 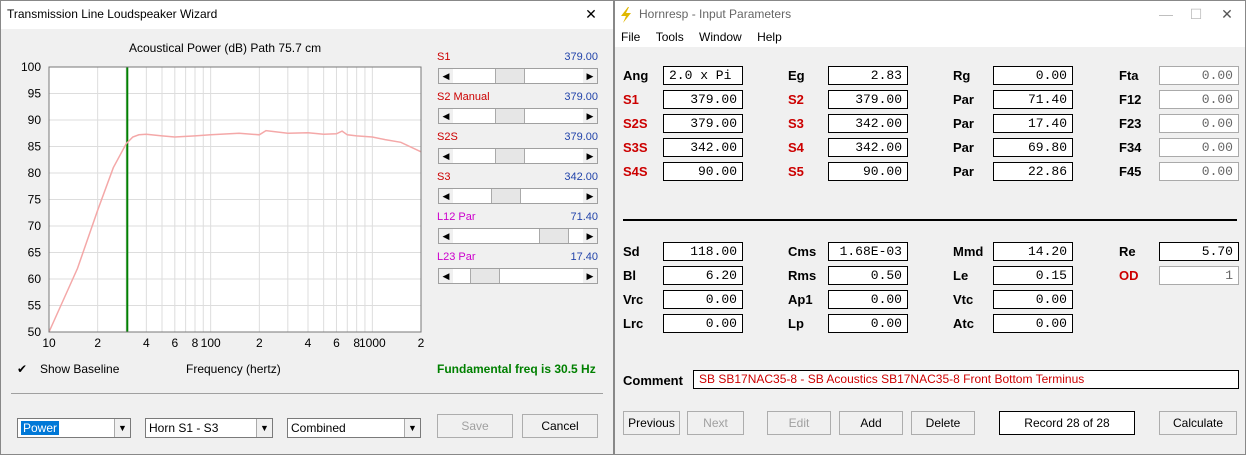 I want to click on param-label: S1, so click(x=631, y=99).